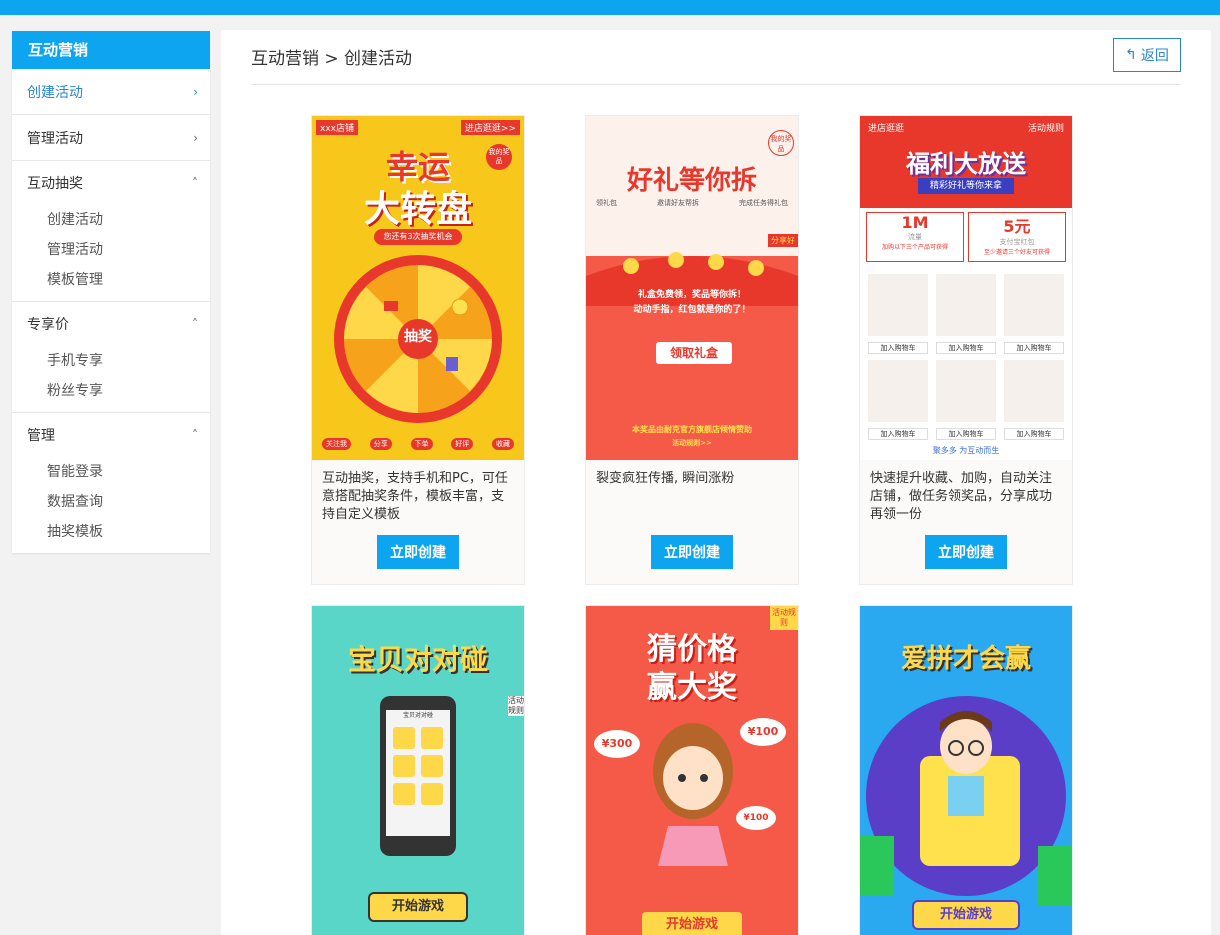 The image size is (1220, 935). What do you see at coordinates (462, 444) in the screenshot?
I see `poster-action: 好评` at bounding box center [462, 444].